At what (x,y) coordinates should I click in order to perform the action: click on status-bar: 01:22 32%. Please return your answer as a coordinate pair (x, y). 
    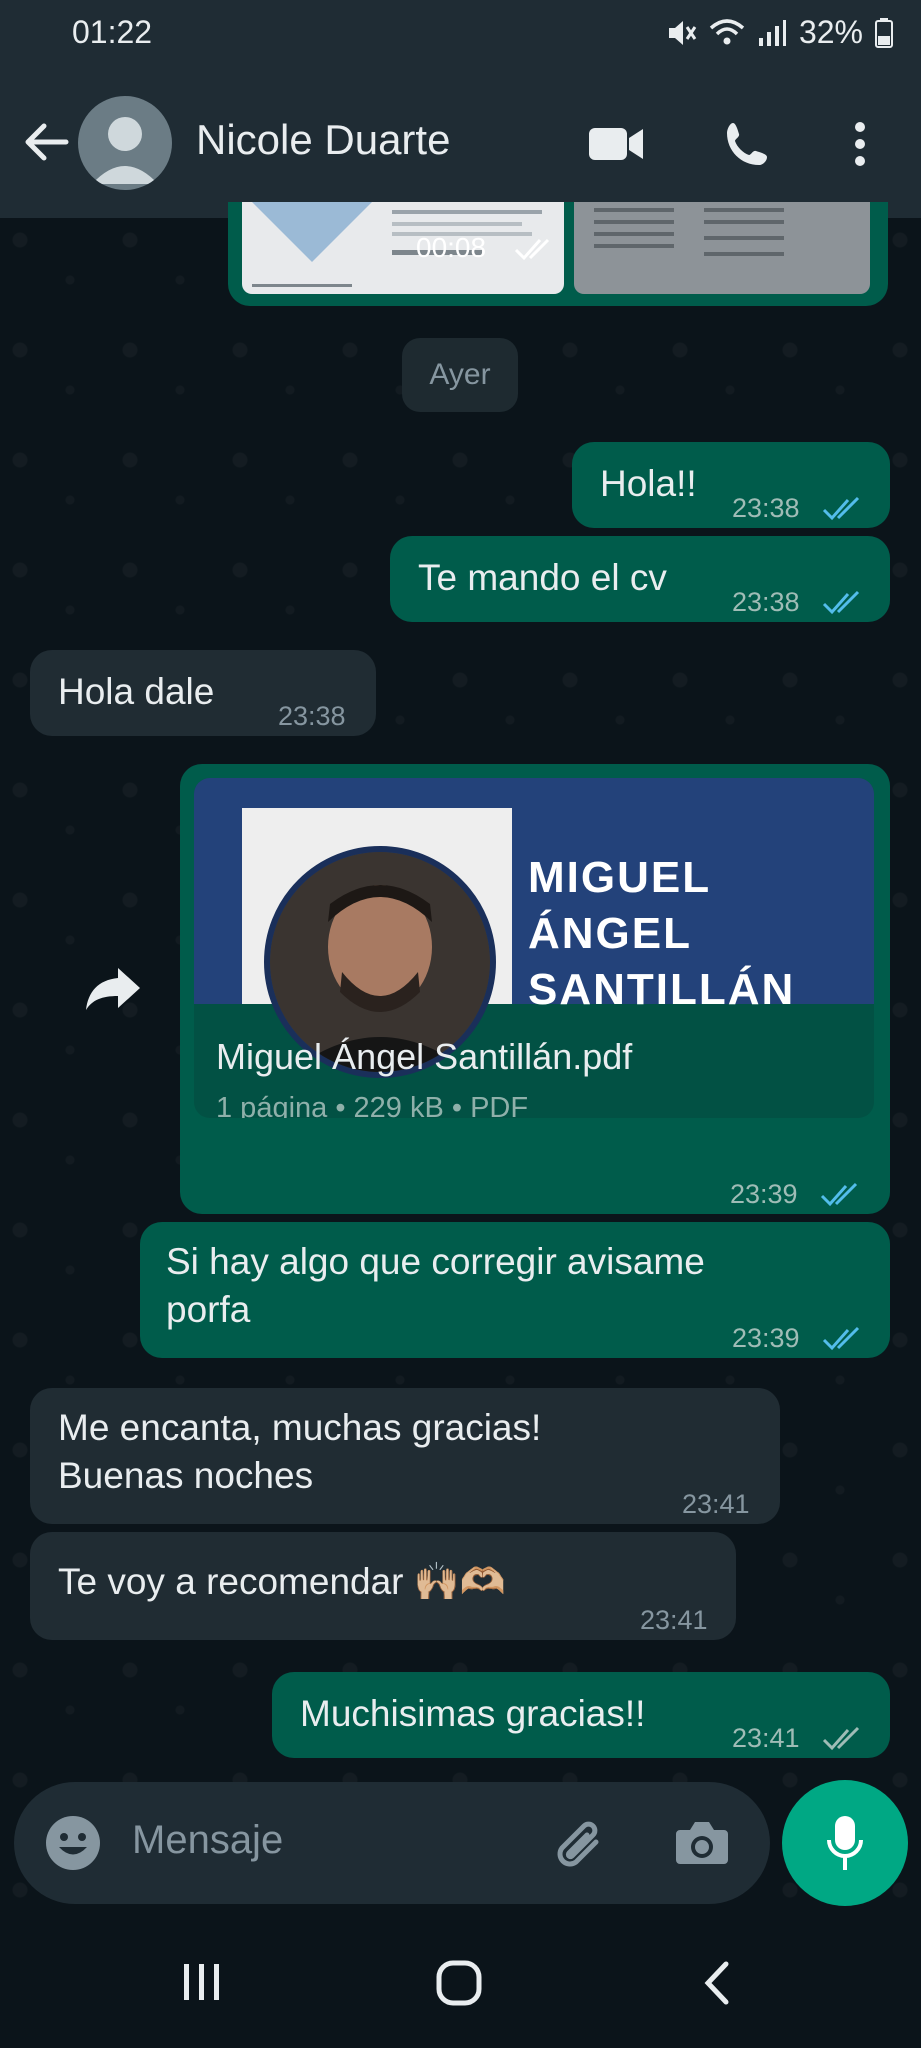
    Looking at the image, I should click on (460, 34).